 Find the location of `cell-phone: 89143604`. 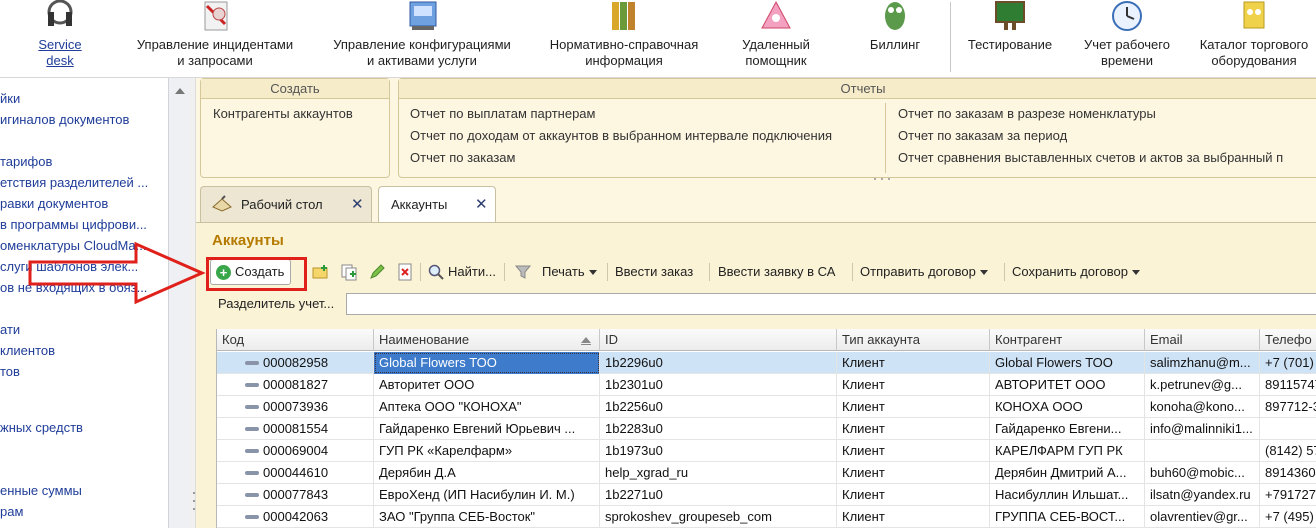

cell-phone: 89143604 is located at coordinates (1288, 473).